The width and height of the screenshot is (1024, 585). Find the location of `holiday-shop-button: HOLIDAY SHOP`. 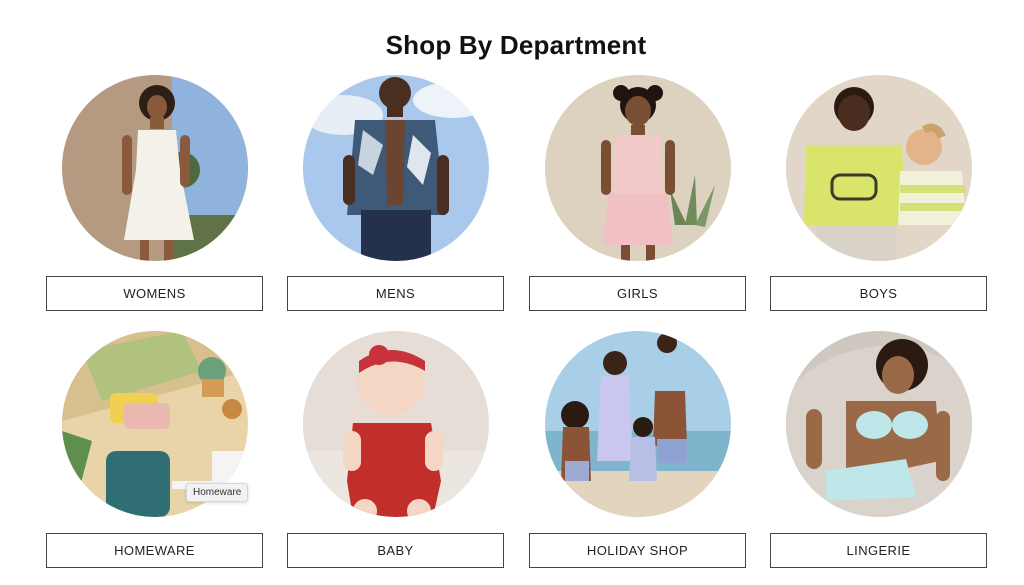

holiday-shop-button: HOLIDAY SHOP is located at coordinates (637, 550).